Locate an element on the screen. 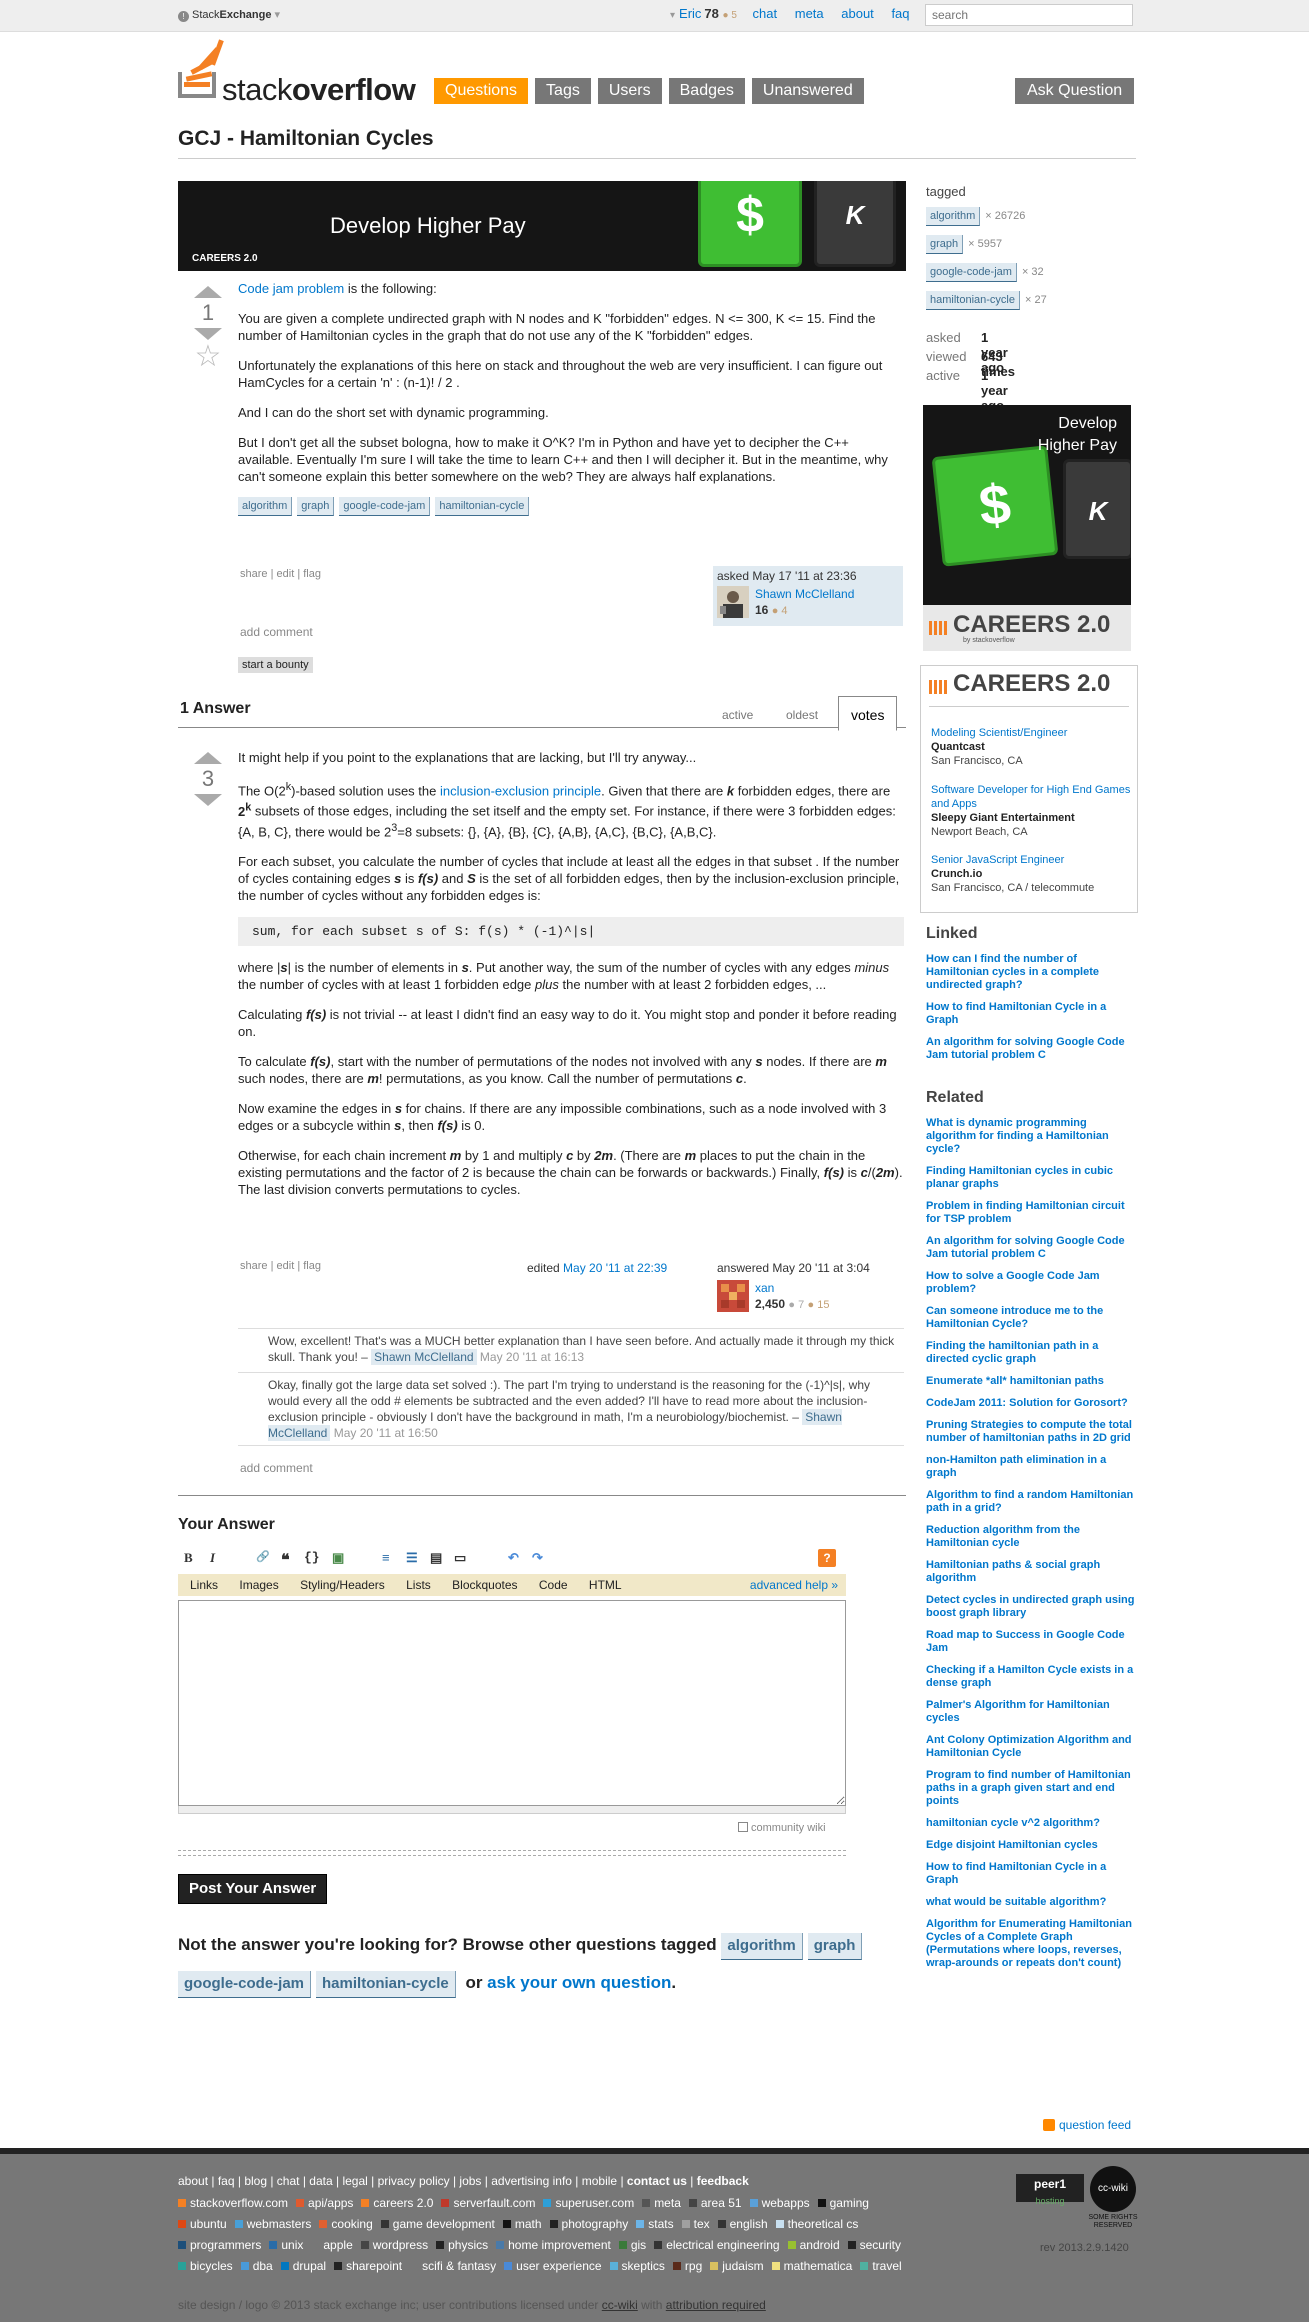 This screenshot has height=2322, width=1309. sidebar-tag-hamiltonian-cycle: hamiltonian-cycle is located at coordinates (973, 300).